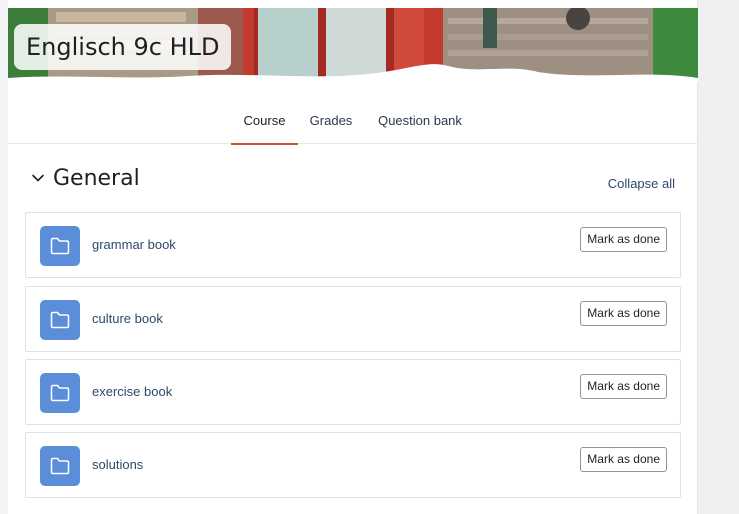  What do you see at coordinates (641, 183) in the screenshot?
I see `collapse-all-link: Collapse all` at bounding box center [641, 183].